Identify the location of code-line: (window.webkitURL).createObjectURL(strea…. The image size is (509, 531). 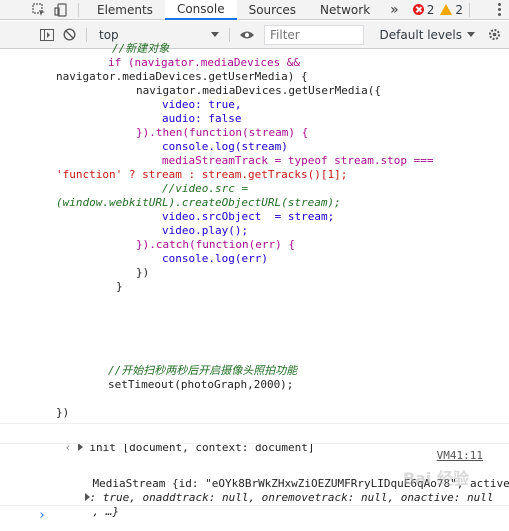
(198, 202).